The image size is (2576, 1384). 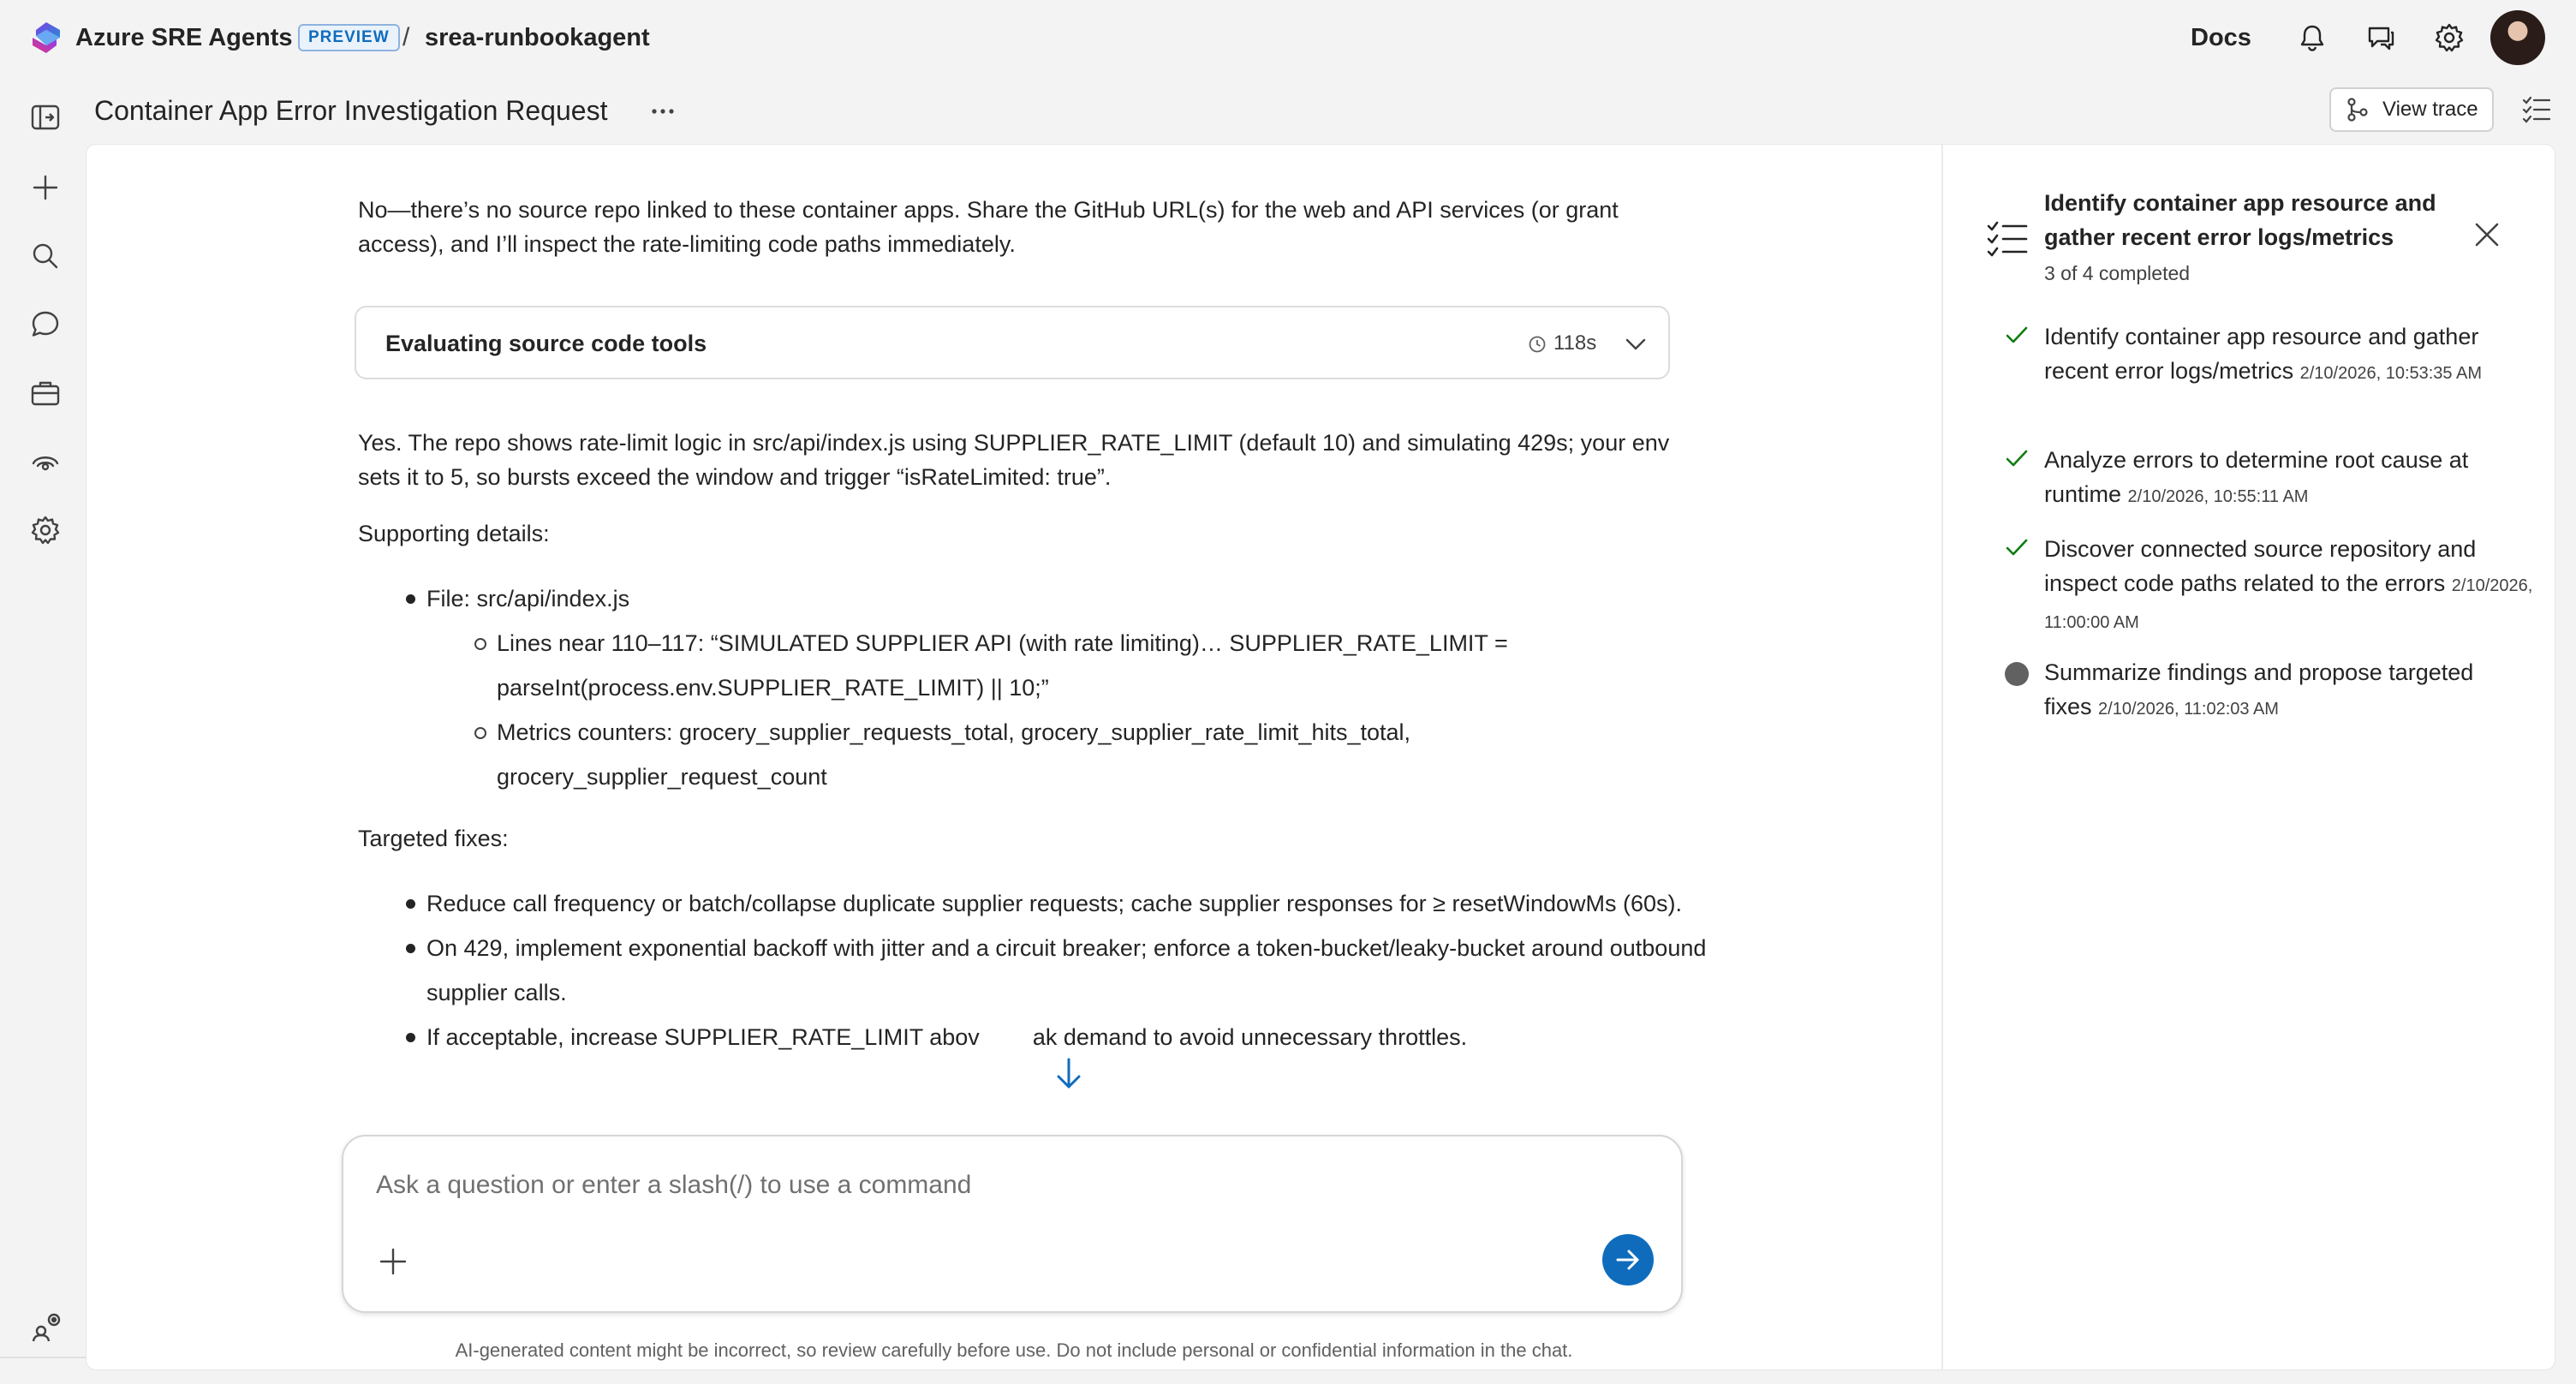 What do you see at coordinates (2380, 37) in the screenshot?
I see `feedback-icon` at bounding box center [2380, 37].